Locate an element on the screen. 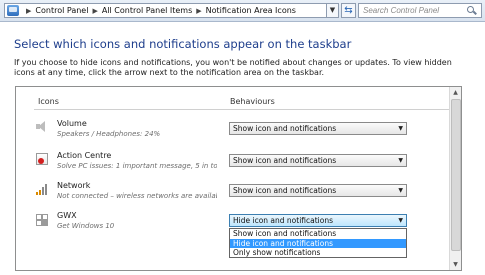 The image size is (485, 275). item-description: Speakers / Headphones: 24% is located at coordinates (109, 134).